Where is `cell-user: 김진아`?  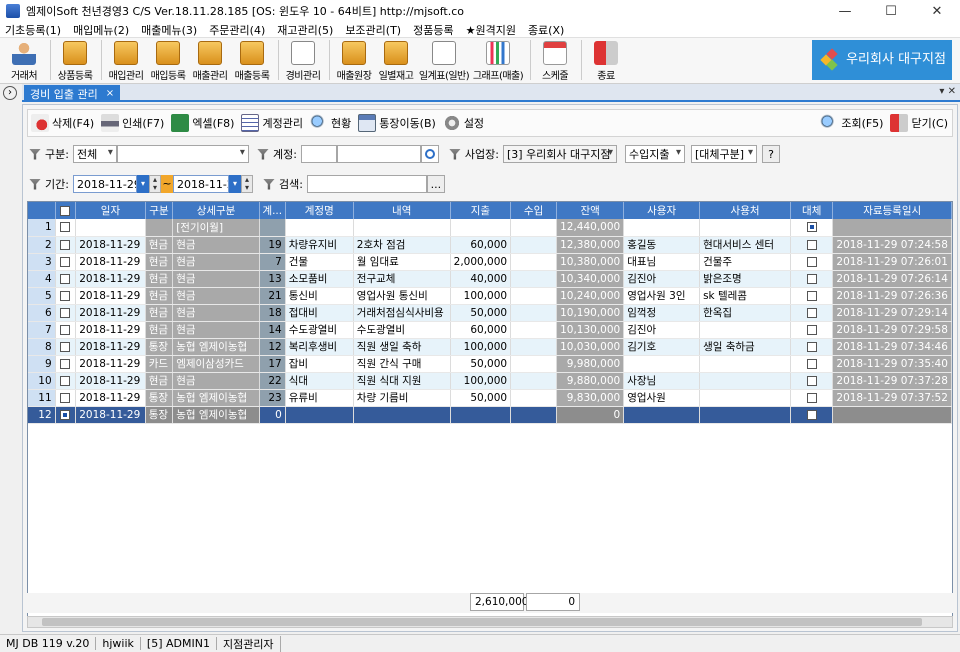 cell-user: 김진아 is located at coordinates (662, 330).